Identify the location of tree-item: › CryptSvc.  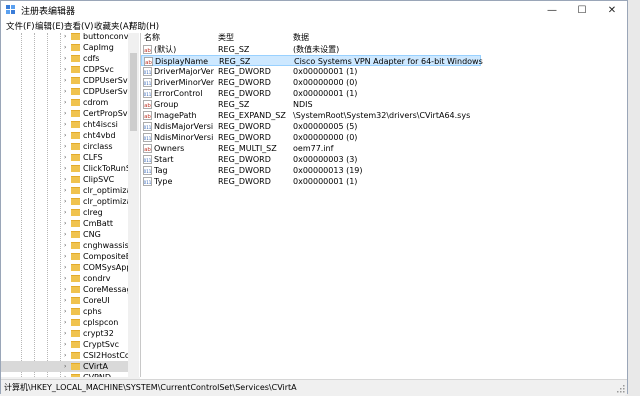
(65, 344).